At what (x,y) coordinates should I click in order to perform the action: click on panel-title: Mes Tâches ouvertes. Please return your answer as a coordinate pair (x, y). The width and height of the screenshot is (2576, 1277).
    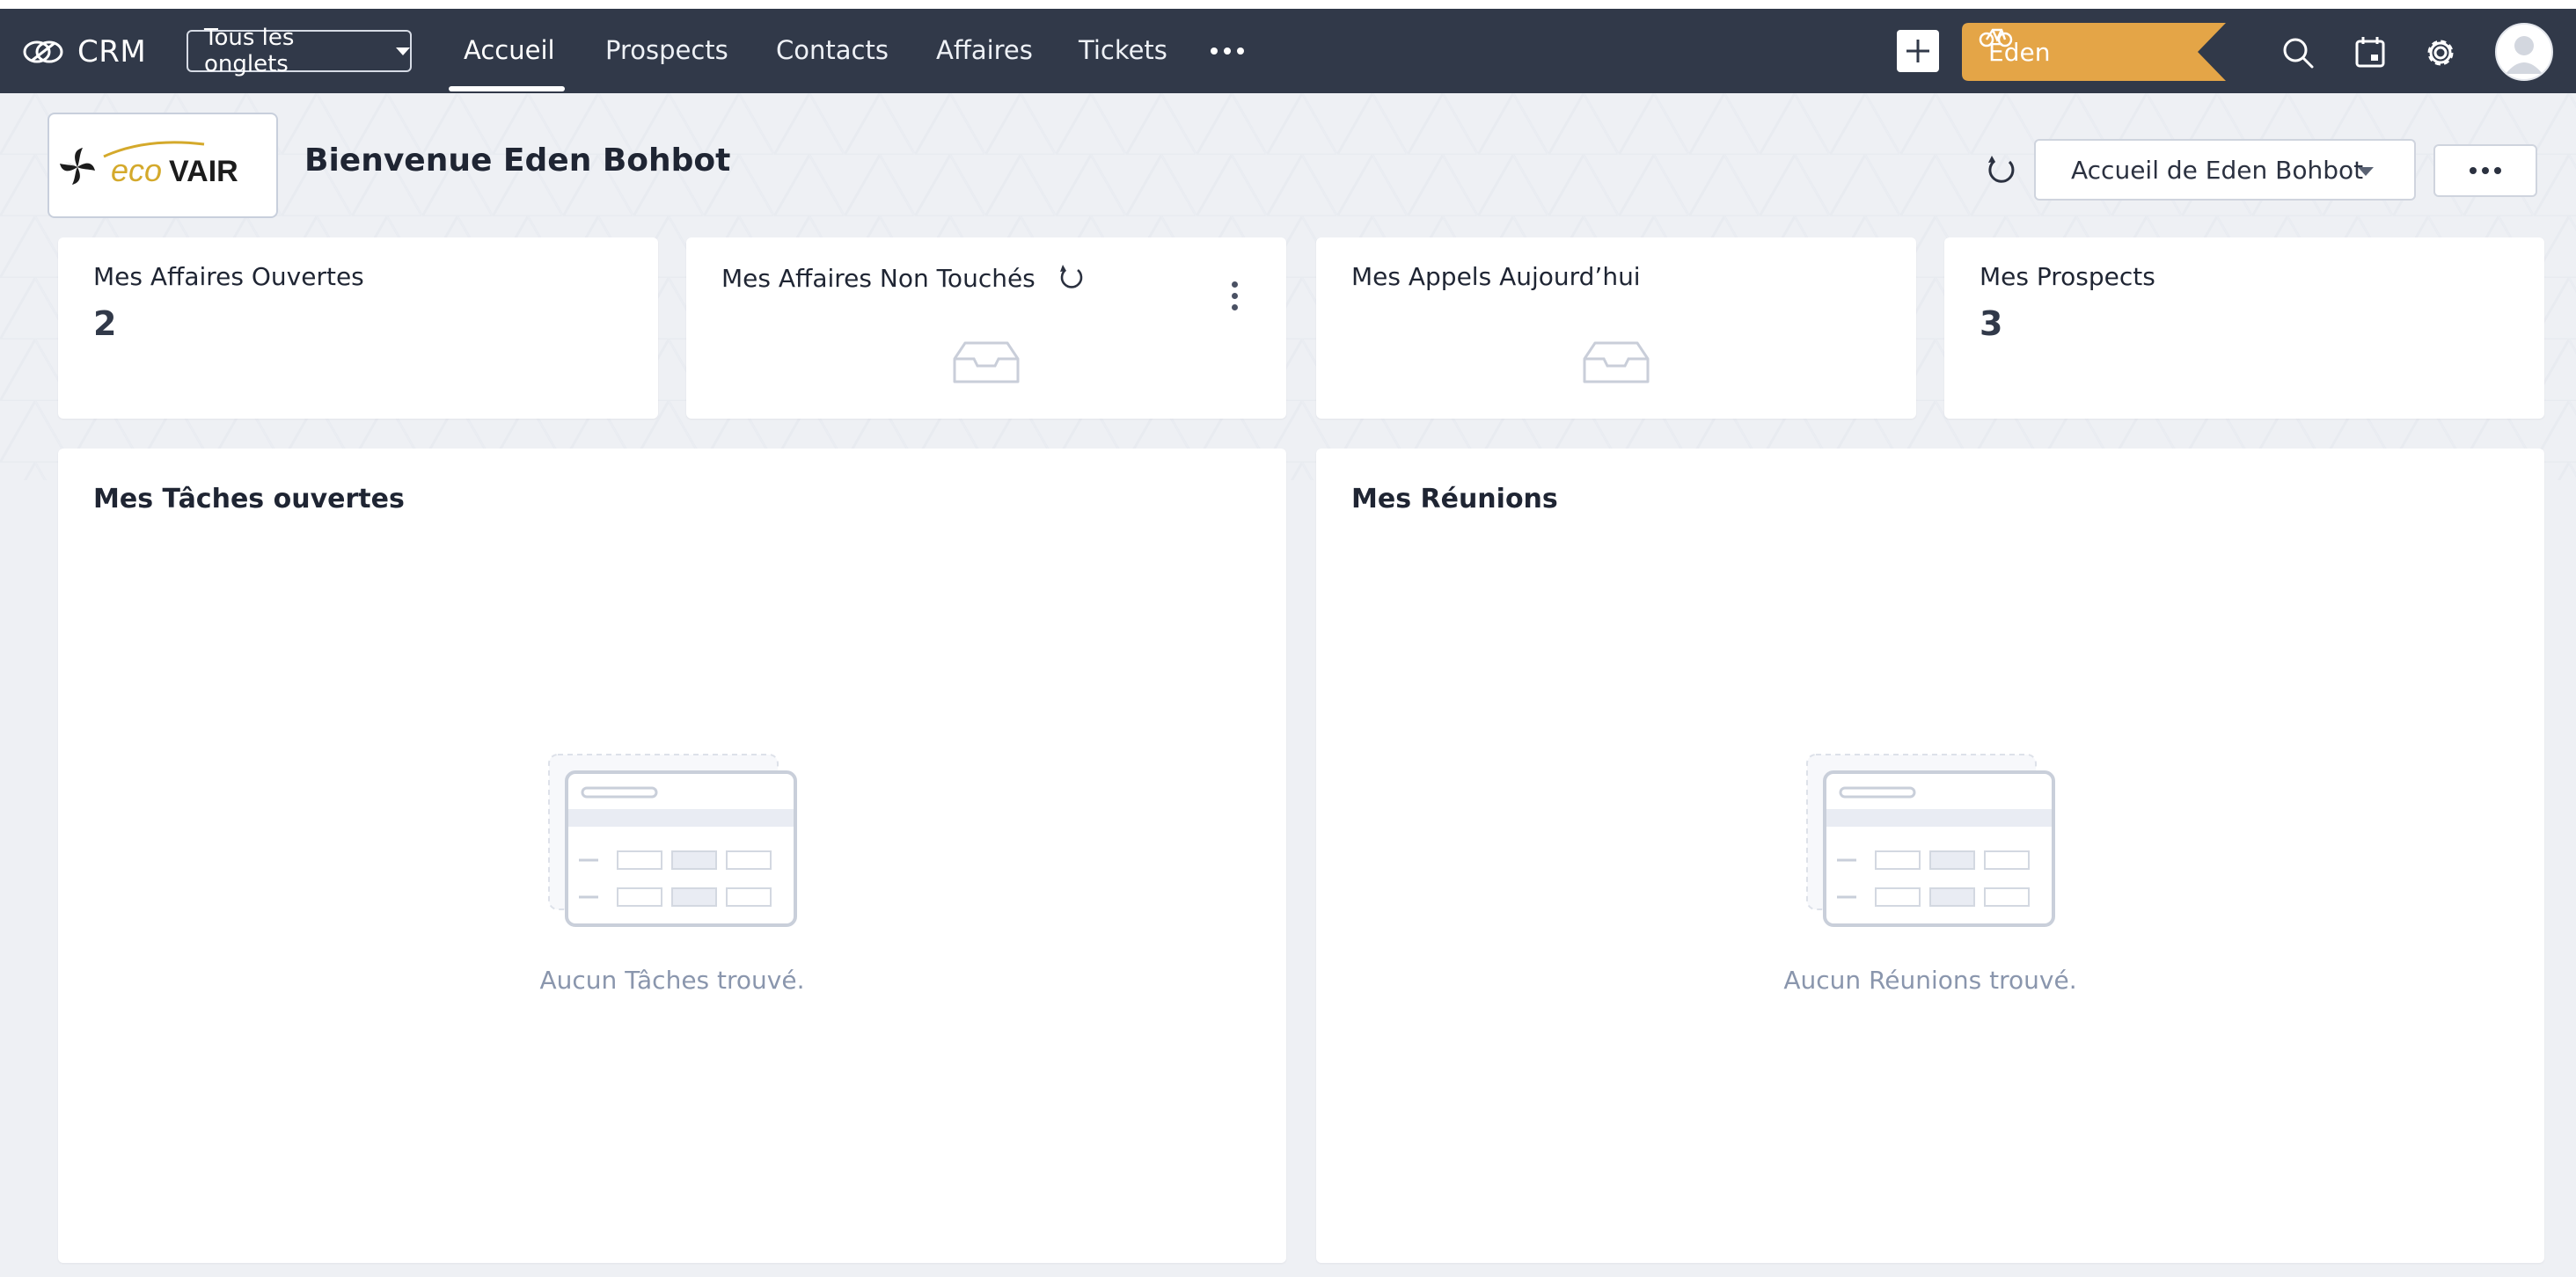
    Looking at the image, I should click on (249, 499).